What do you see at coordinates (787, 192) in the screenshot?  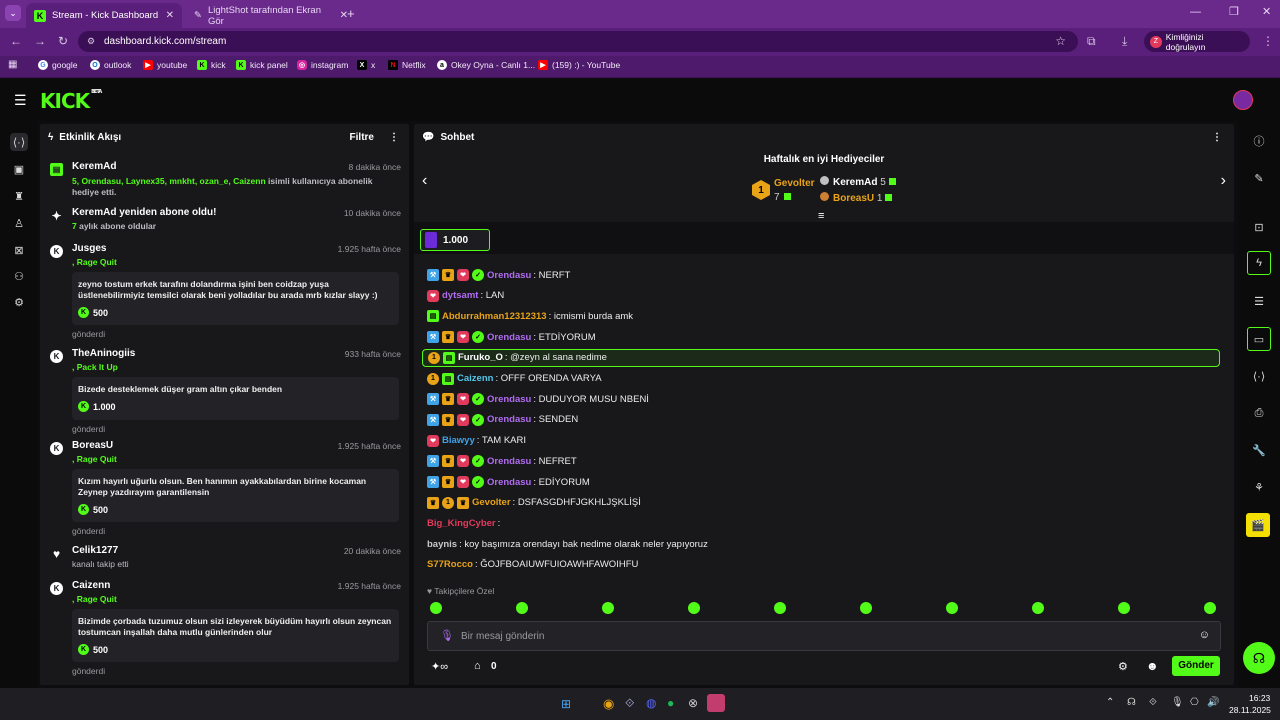 I see `top-gifter-1: 1 Gevolter 7` at bounding box center [787, 192].